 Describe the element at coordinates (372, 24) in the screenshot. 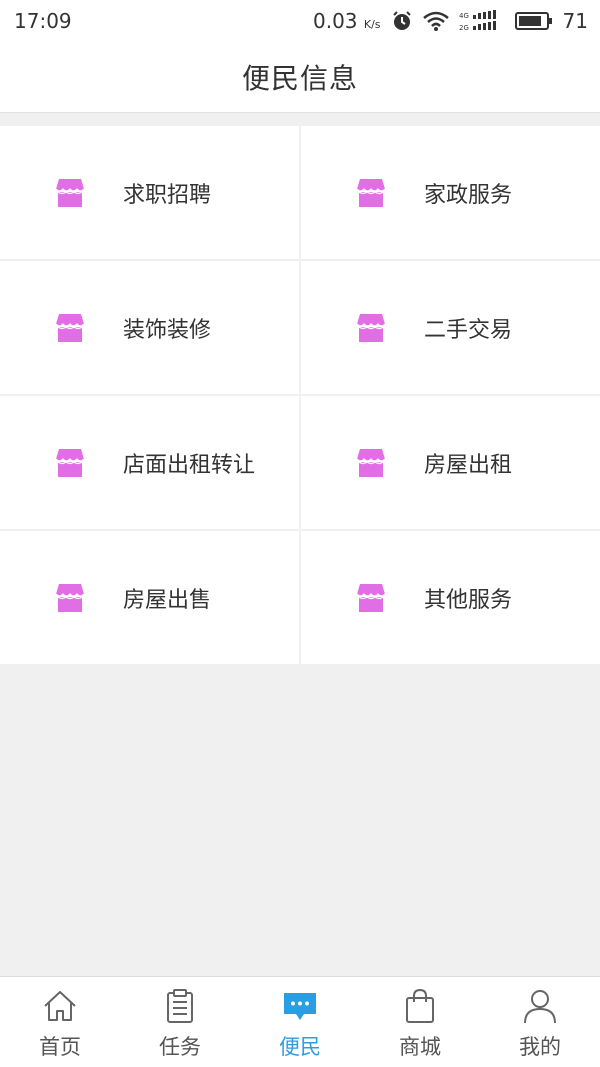

I see `network-speed-unit: K/s` at that location.